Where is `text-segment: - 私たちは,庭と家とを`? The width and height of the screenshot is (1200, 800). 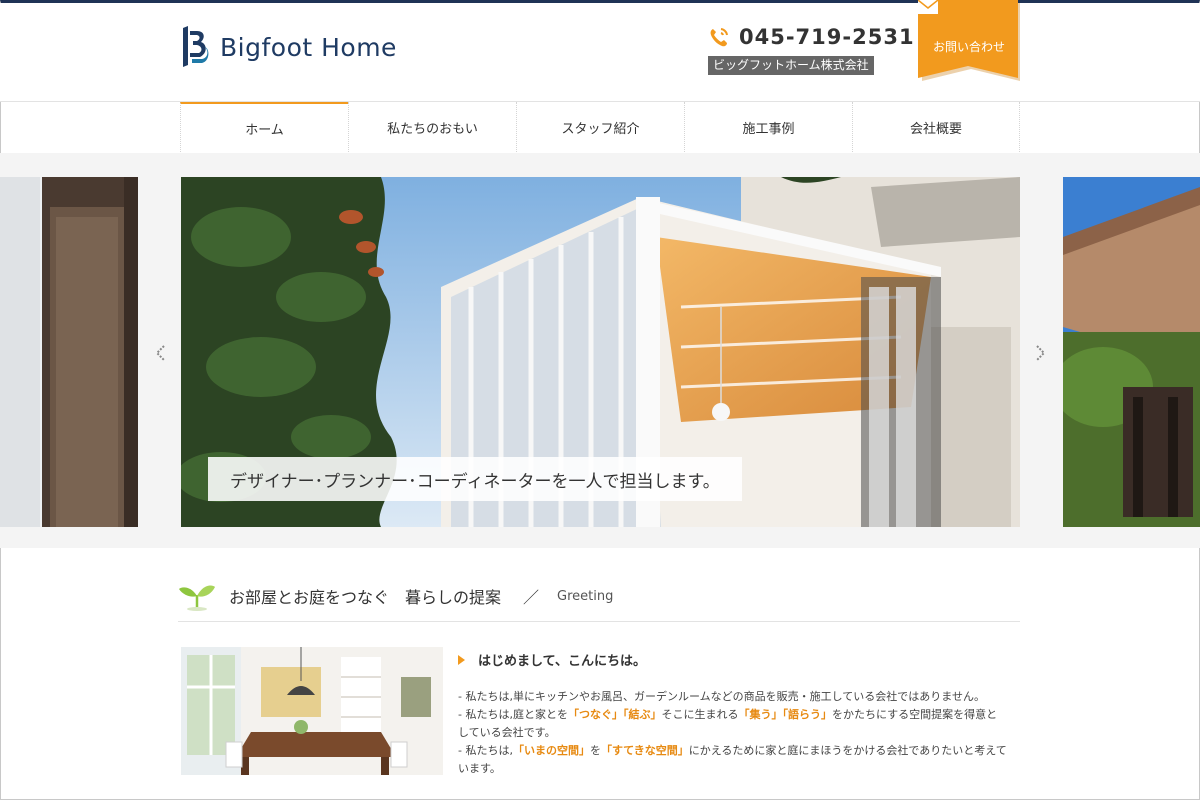 text-segment: - 私たちは,庭と家とを is located at coordinates (513, 714).